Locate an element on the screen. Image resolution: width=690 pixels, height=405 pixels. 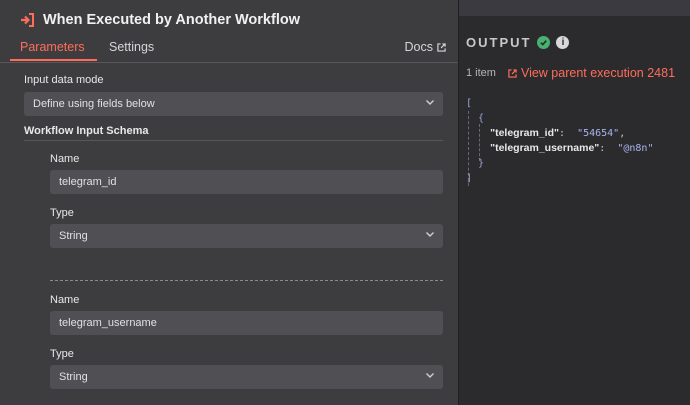
sign-in-arrow-icon is located at coordinates (27, 20).